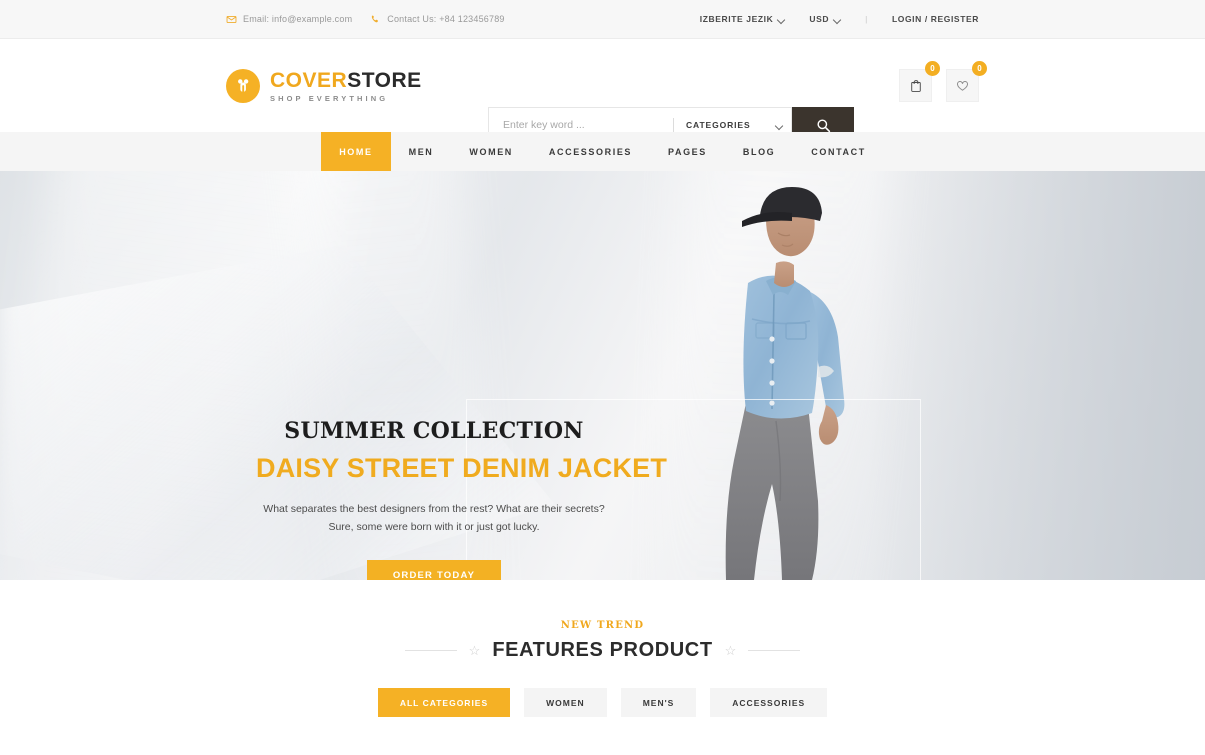 The height and width of the screenshot is (755, 1205). Describe the element at coordinates (658, 702) in the screenshot. I see `filter-mens: MEN'S` at that location.